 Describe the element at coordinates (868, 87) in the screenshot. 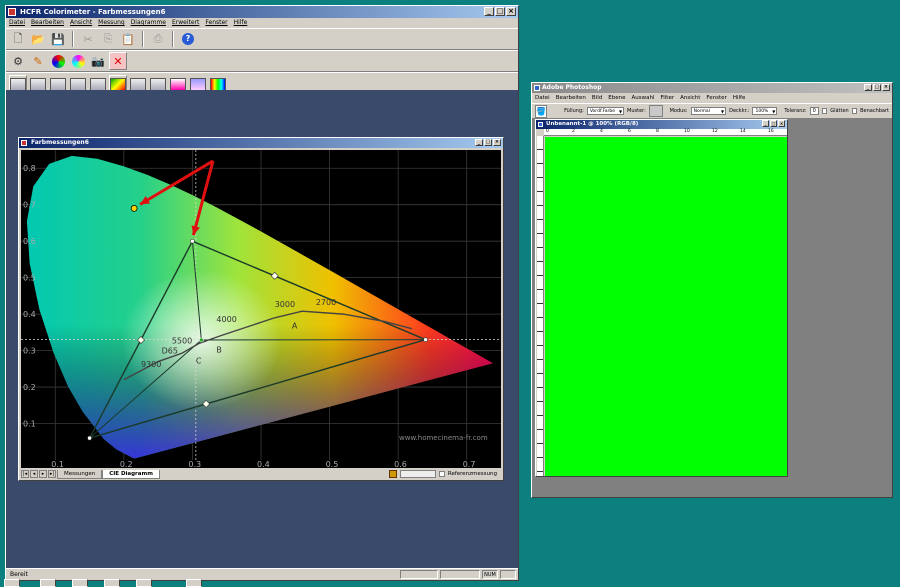

I see `ps-minimize-button: _` at that location.